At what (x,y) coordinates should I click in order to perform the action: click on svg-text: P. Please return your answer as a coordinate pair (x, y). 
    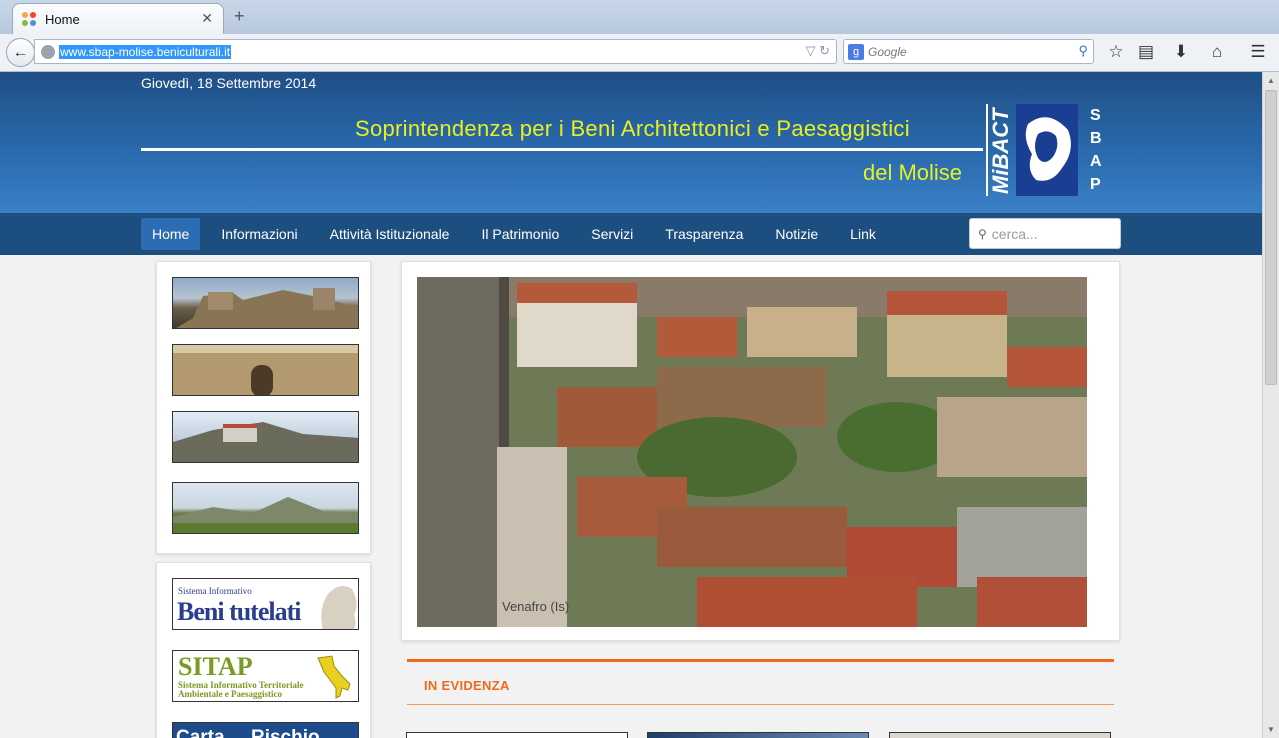
    Looking at the image, I should click on (1095, 184).